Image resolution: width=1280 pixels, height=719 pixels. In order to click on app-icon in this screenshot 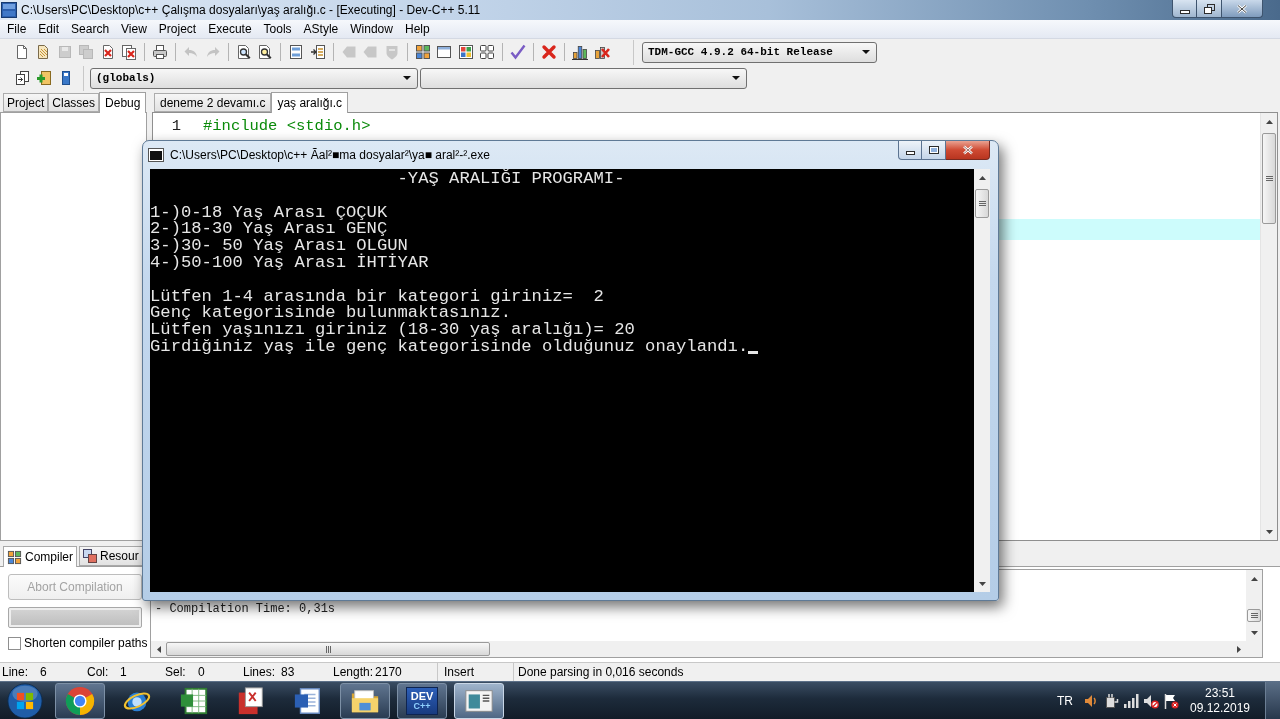, I will do `click(9, 10)`.